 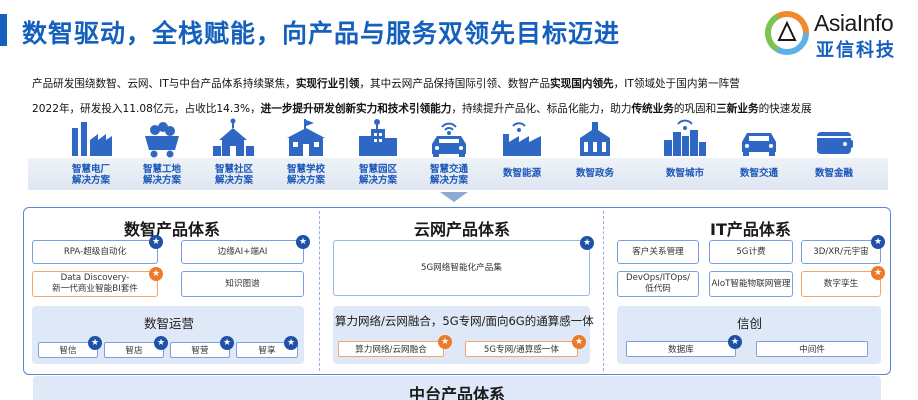 I want to click on product-box-5g-billing: 5G计费, so click(x=751, y=252).